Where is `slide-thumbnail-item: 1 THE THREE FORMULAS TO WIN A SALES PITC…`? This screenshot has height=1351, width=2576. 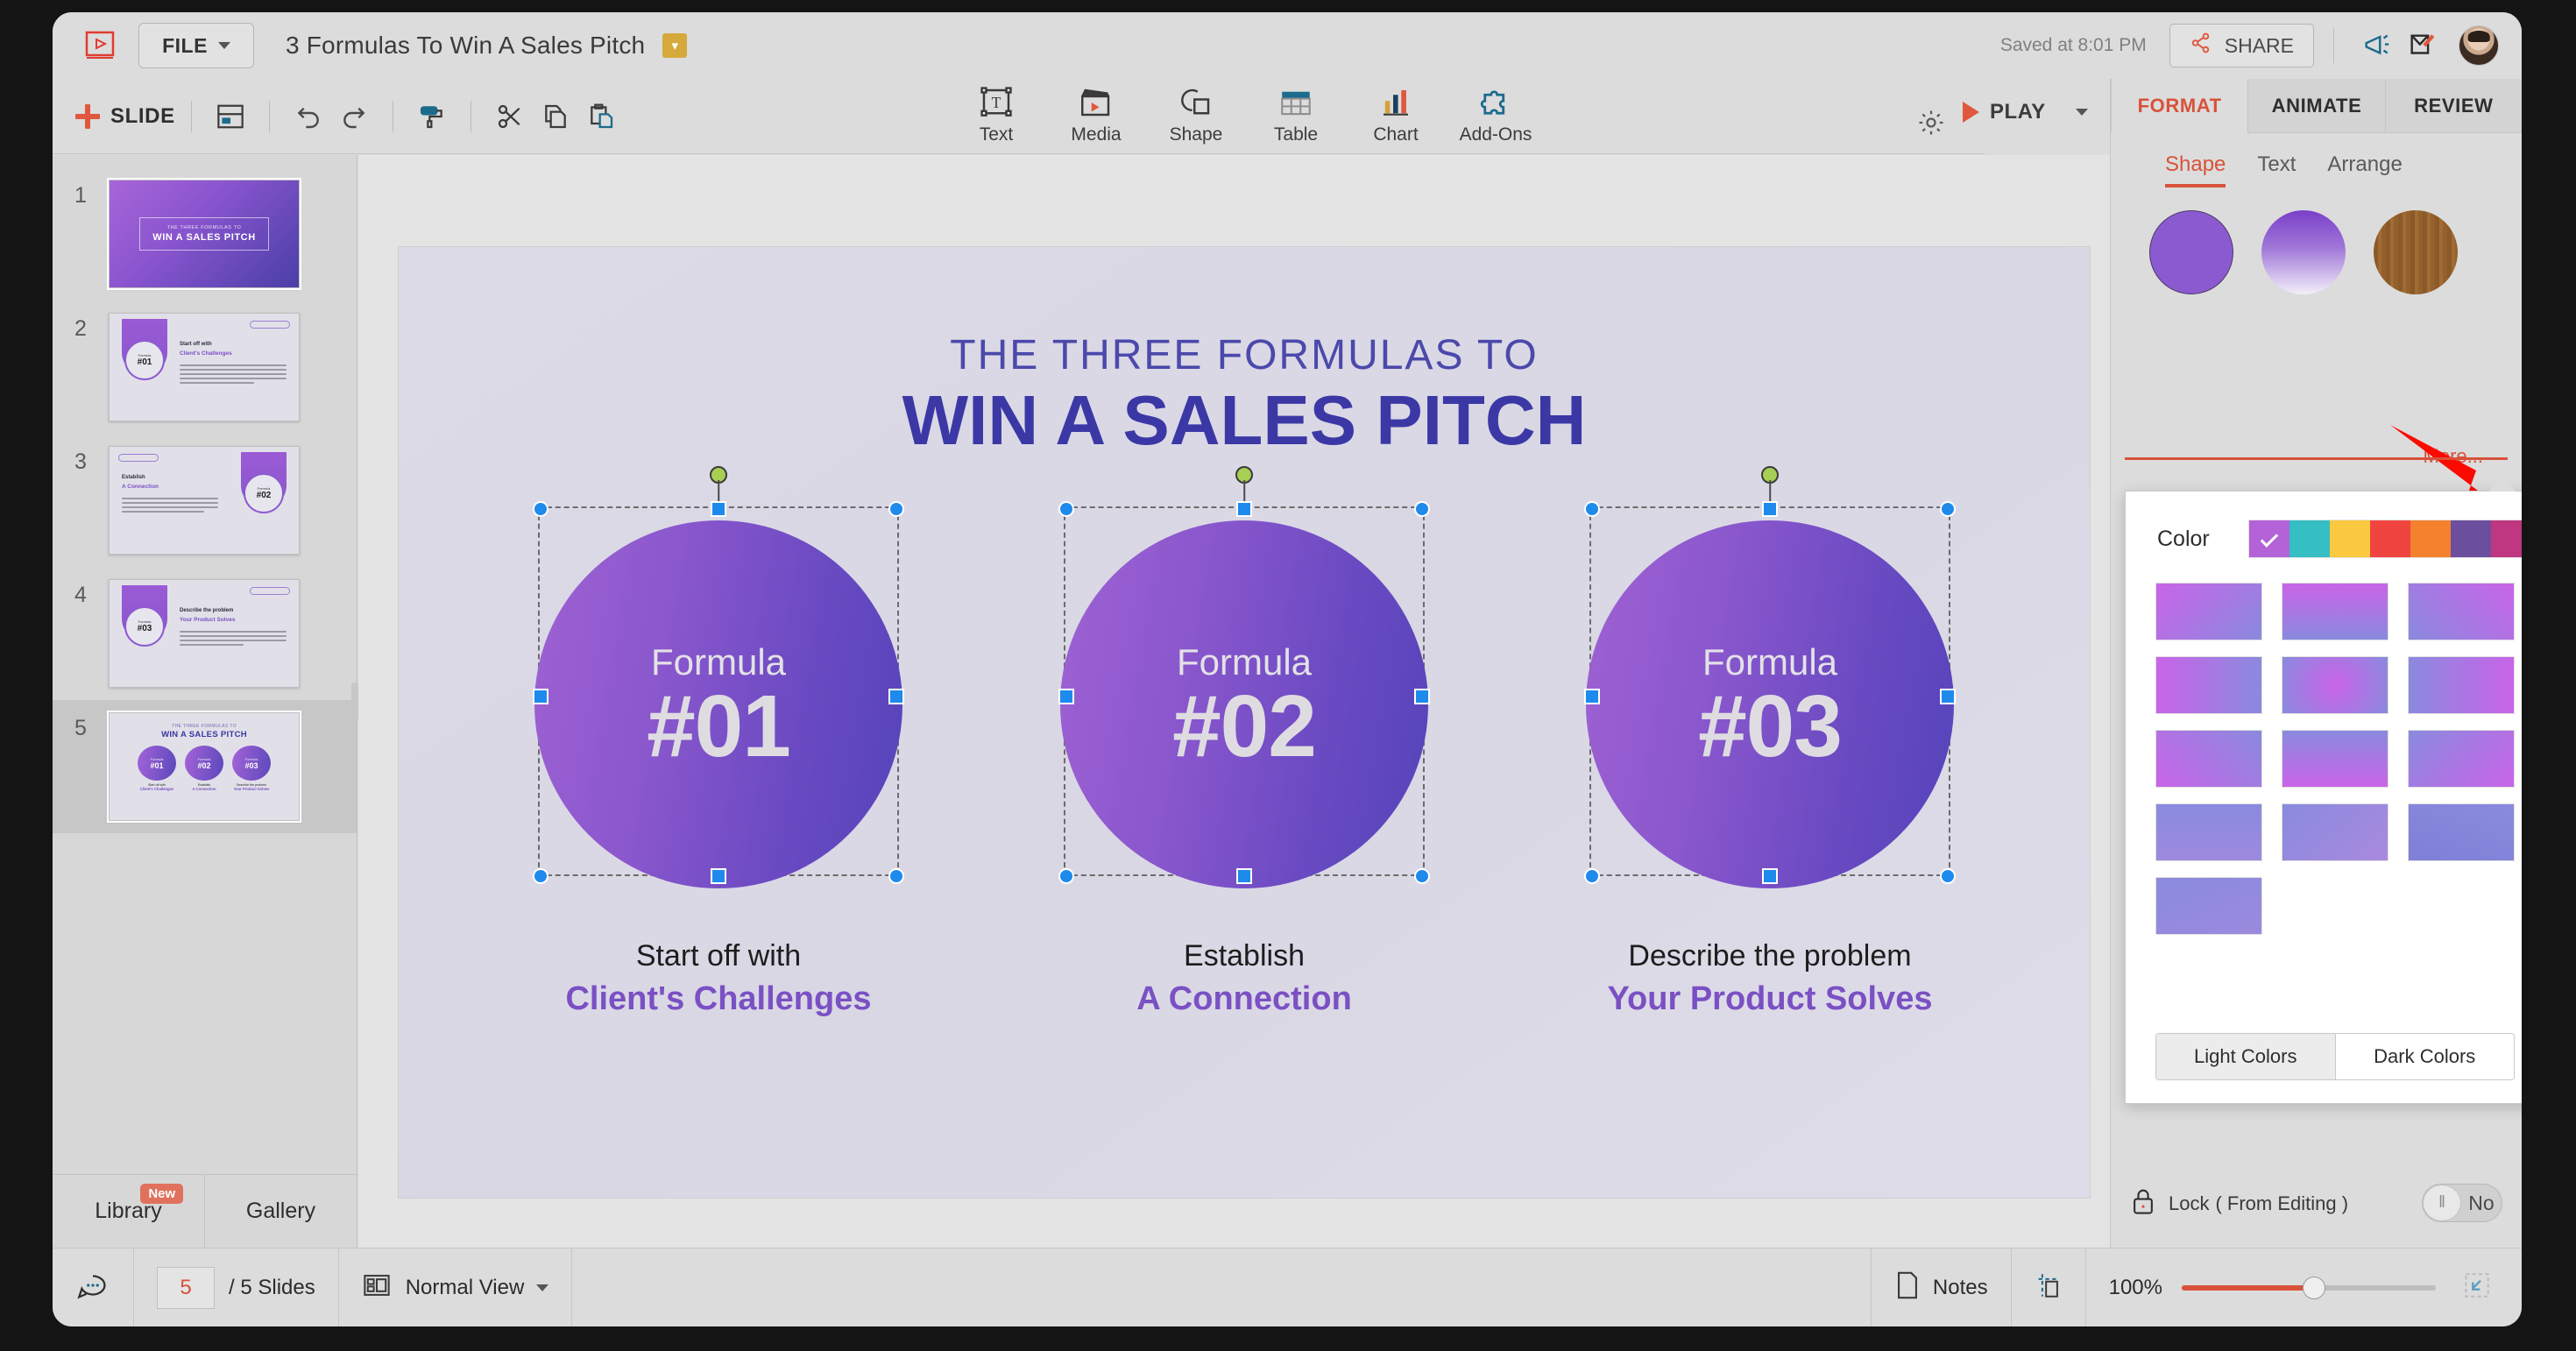
slide-thumbnail-item: 1 THE THREE FORMULAS TO WIN A SALES PITC… is located at coordinates (205, 234).